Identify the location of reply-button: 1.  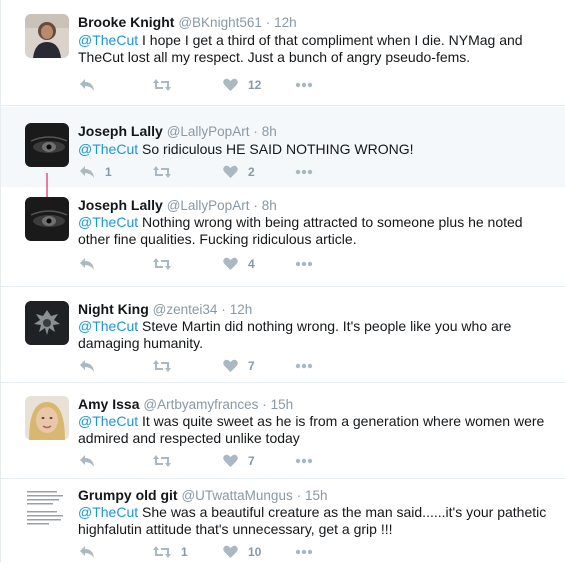
(116, 172).